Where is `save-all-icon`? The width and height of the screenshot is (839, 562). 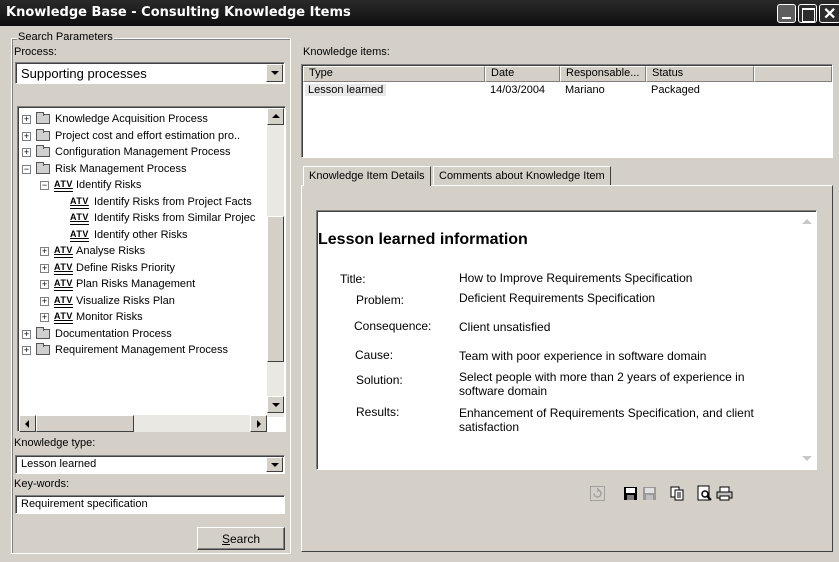 save-all-icon is located at coordinates (649, 493).